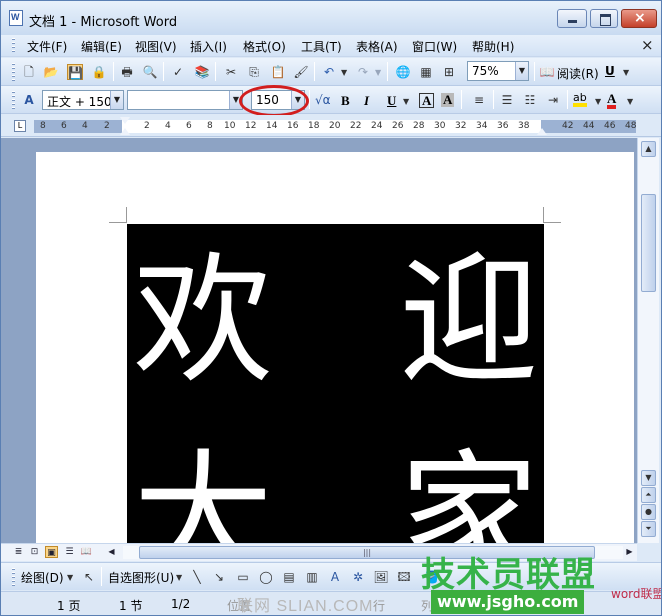 This screenshot has width=662, height=616. What do you see at coordinates (578, 73) in the screenshot?
I see `read-mode-button: 阅读(R)` at bounding box center [578, 73].